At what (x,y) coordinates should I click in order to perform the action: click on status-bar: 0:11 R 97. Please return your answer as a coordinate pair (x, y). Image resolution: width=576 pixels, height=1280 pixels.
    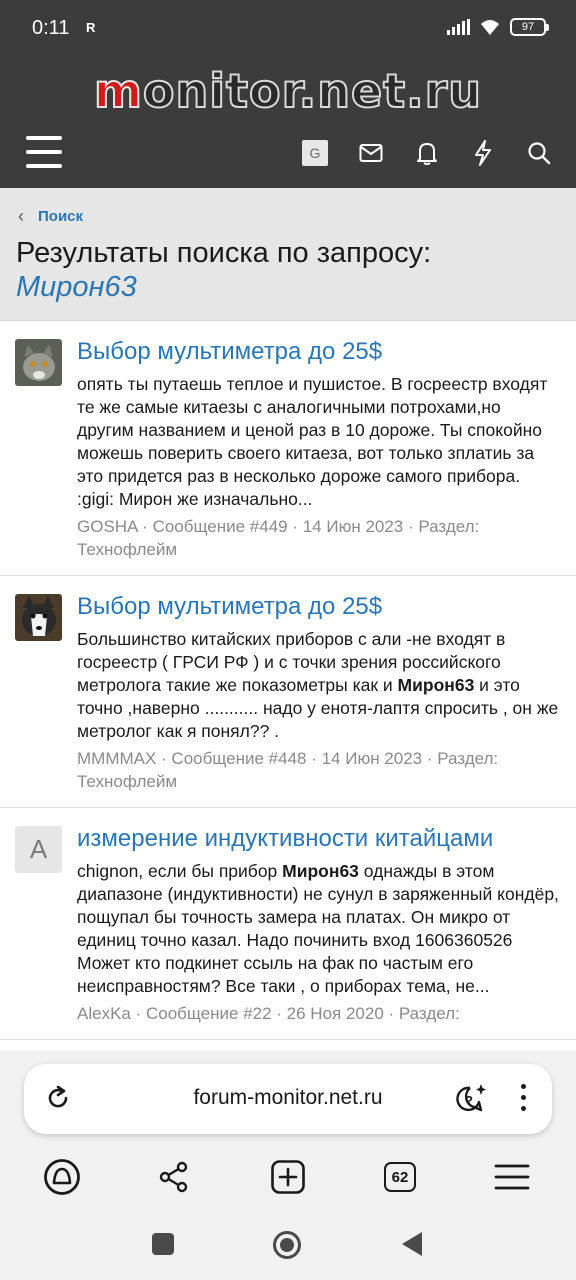
    Looking at the image, I should click on (288, 29).